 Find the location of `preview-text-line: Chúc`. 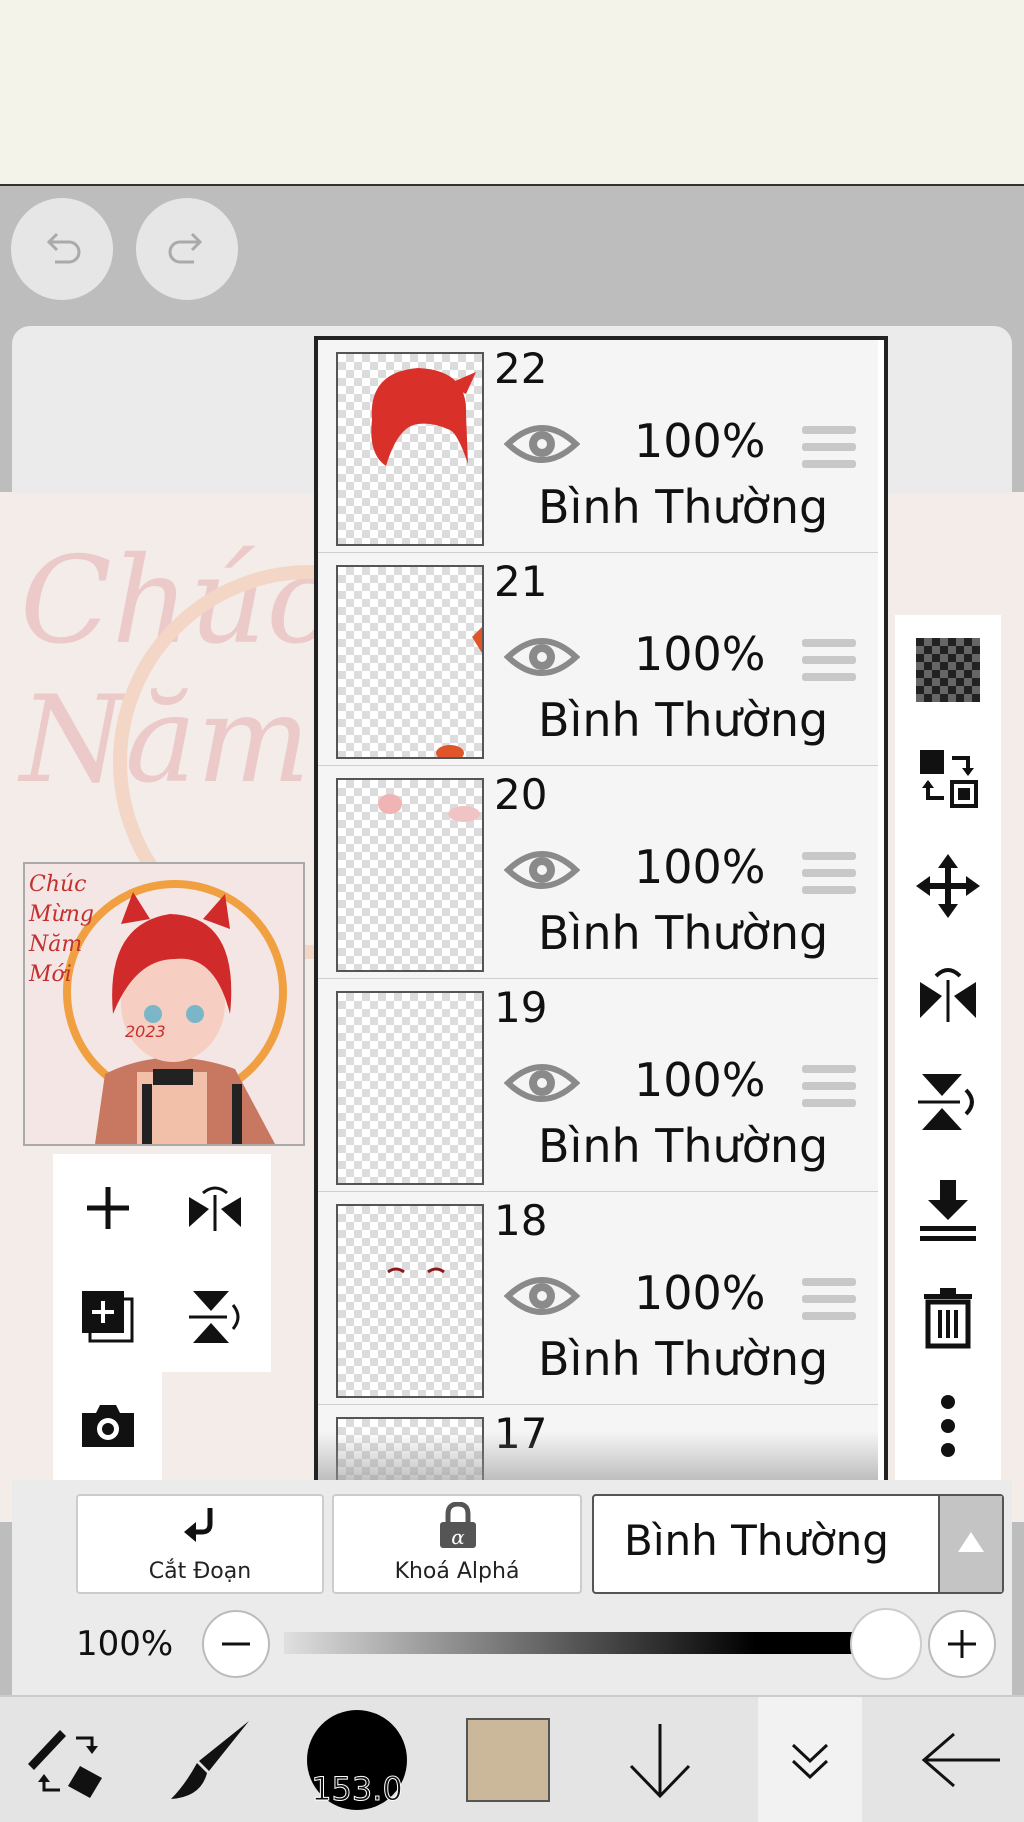

preview-text-line: Chúc is located at coordinates (58, 884).